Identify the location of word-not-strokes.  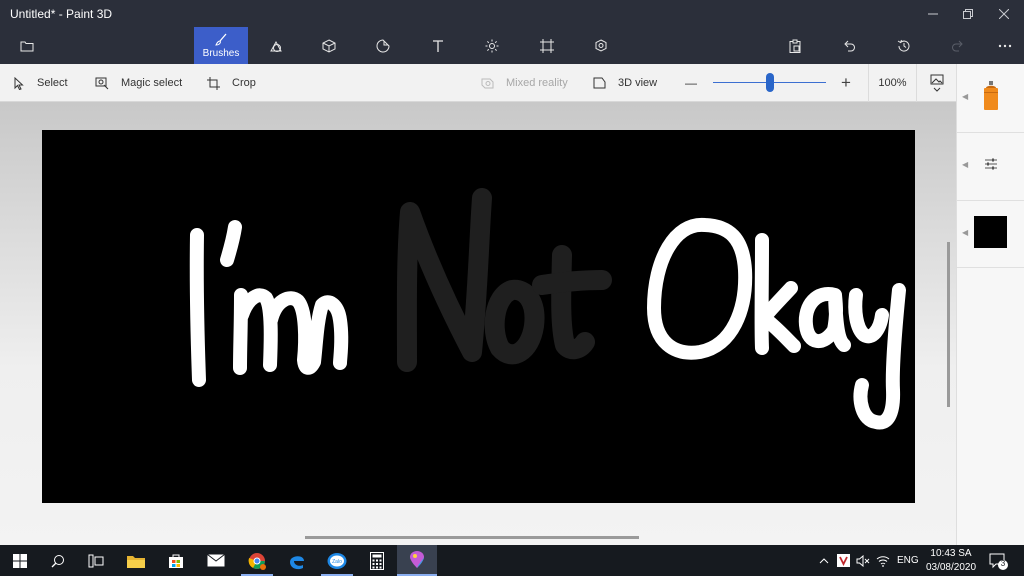
(504, 280).